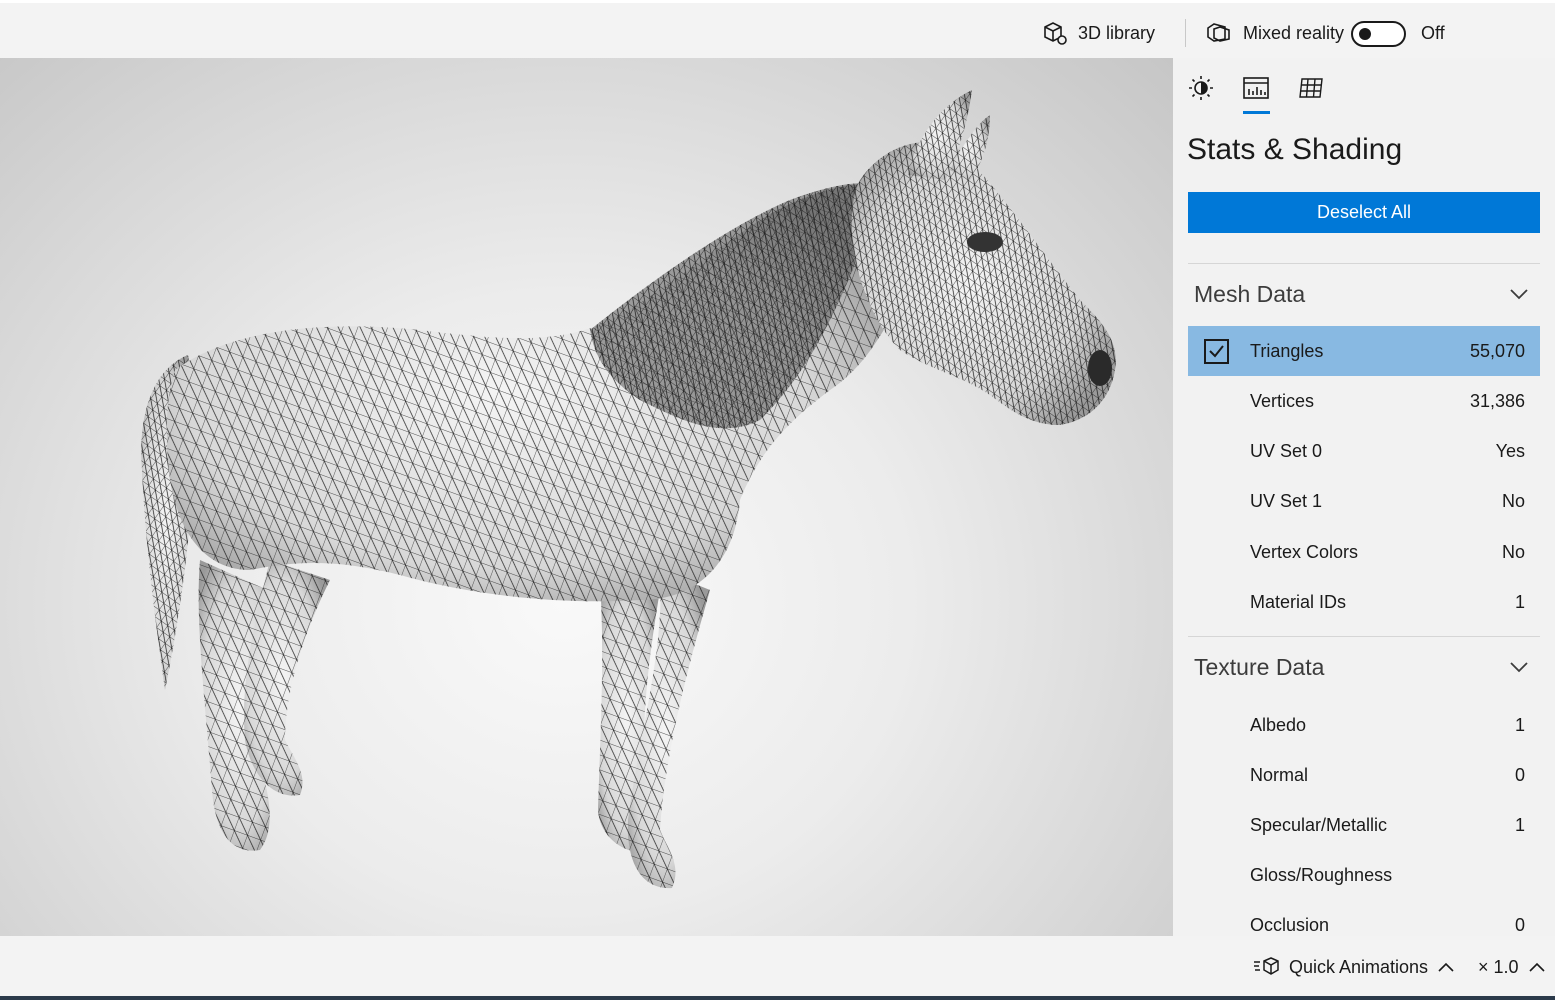  Describe the element at coordinates (1364, 351) in the screenshot. I see `stat-row-triangles: Triangles 55,070` at that location.